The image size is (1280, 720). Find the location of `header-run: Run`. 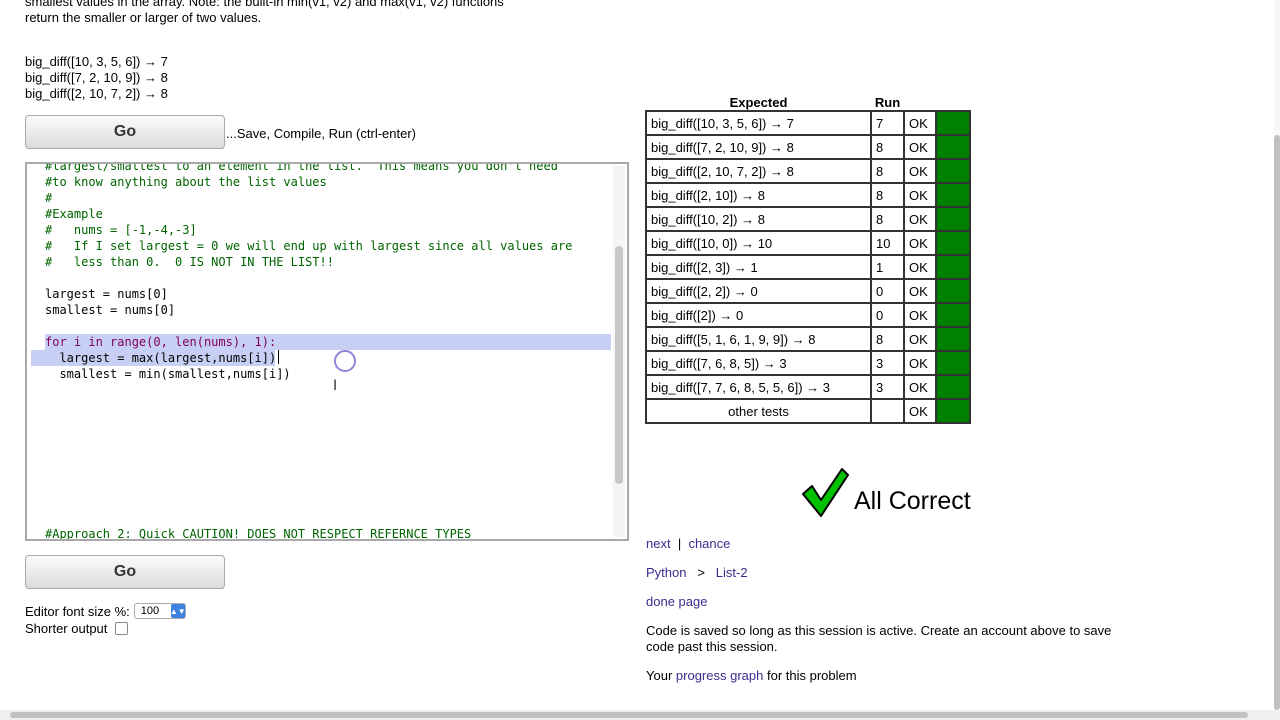

header-run: Run is located at coordinates (887, 102).